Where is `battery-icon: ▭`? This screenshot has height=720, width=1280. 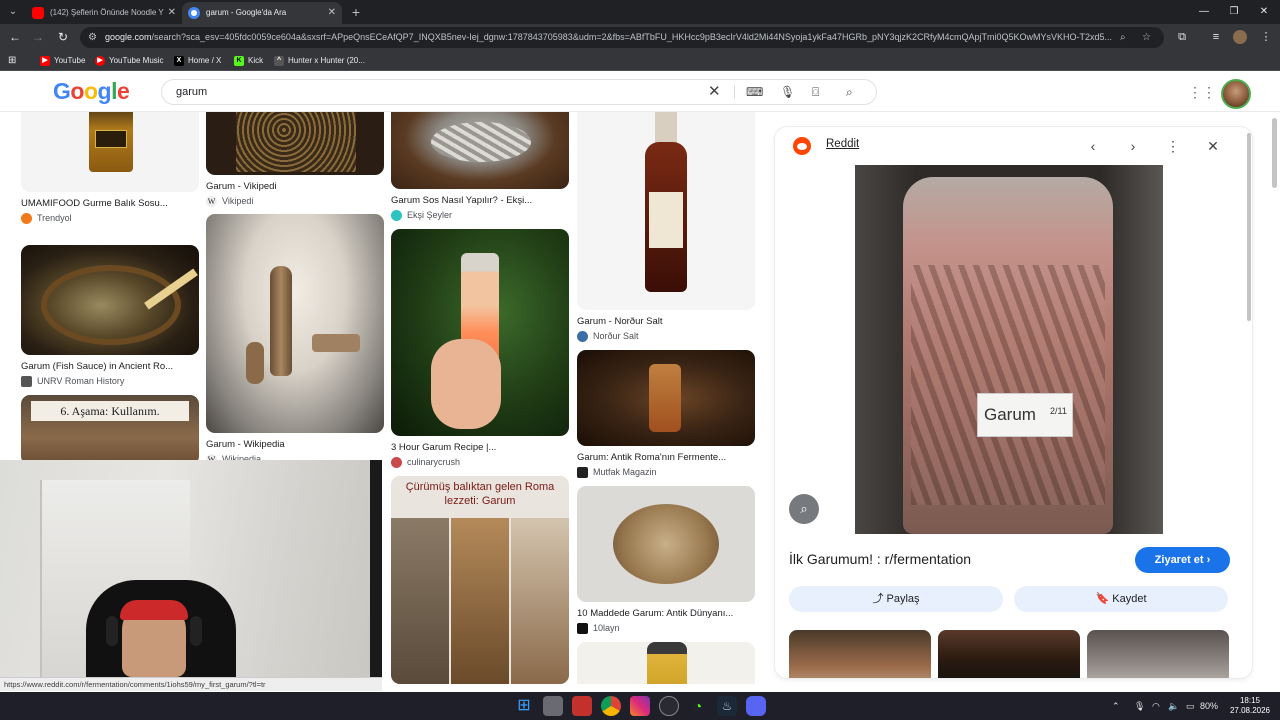
battery-icon: ▭ is located at coordinates (1190, 706).